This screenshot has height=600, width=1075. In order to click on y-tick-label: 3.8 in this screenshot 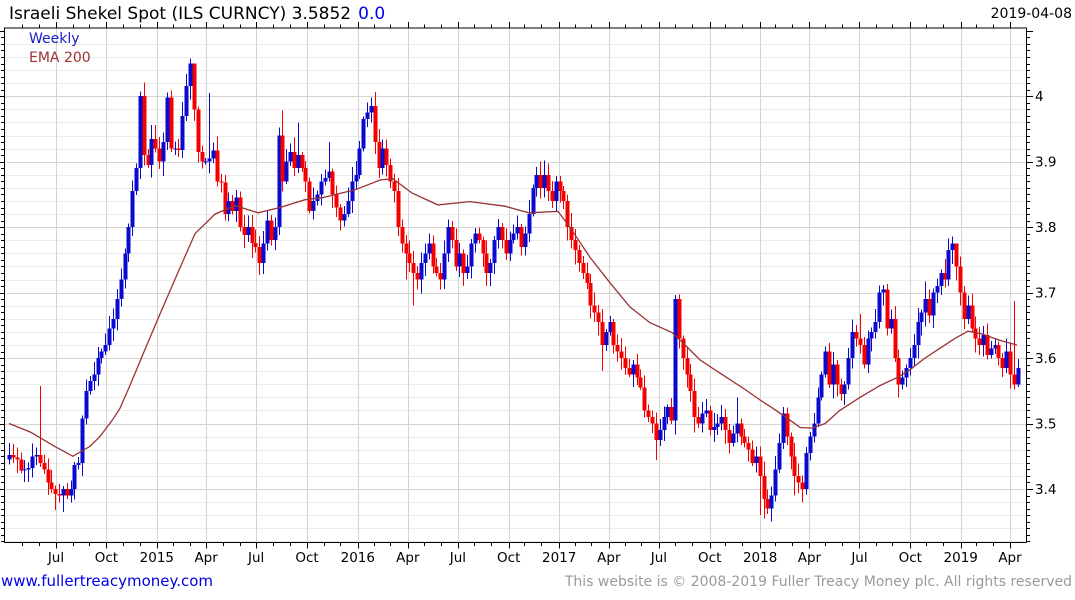, I will do `click(1045, 228)`.